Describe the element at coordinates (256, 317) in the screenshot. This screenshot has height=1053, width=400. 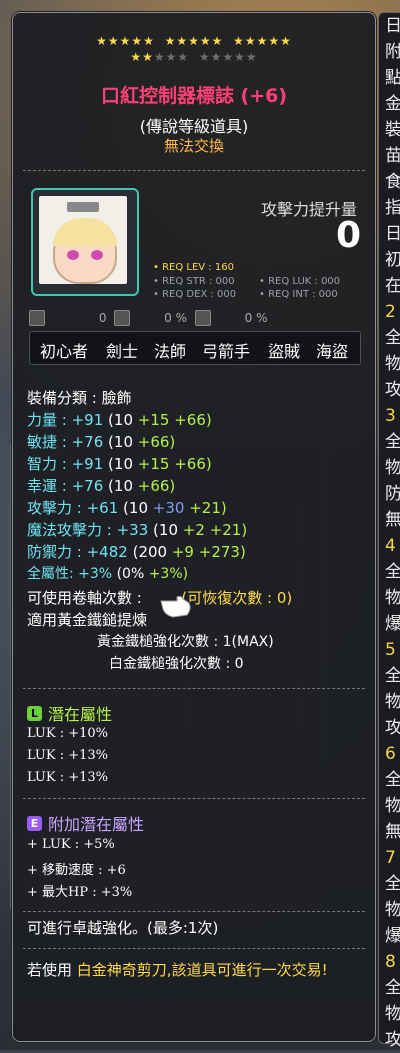
I see `flag-value-3: 0 %` at that location.